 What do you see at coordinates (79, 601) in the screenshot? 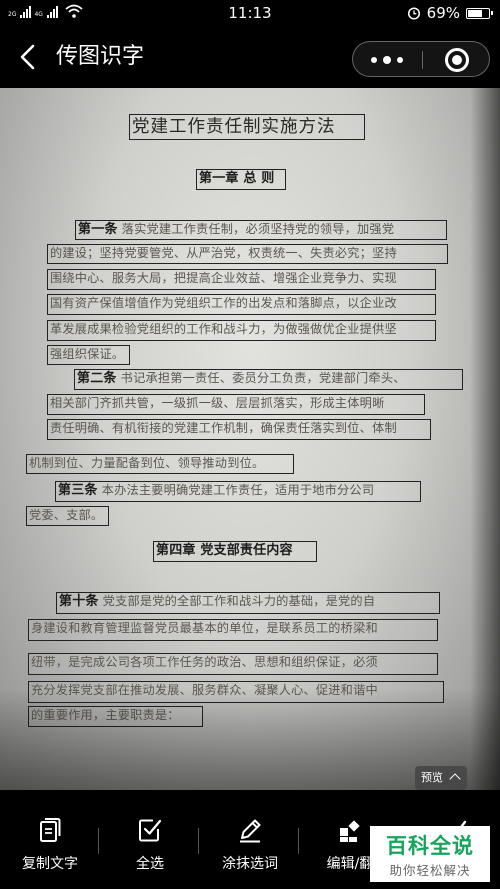
I see `article-label: 第十条` at bounding box center [79, 601].